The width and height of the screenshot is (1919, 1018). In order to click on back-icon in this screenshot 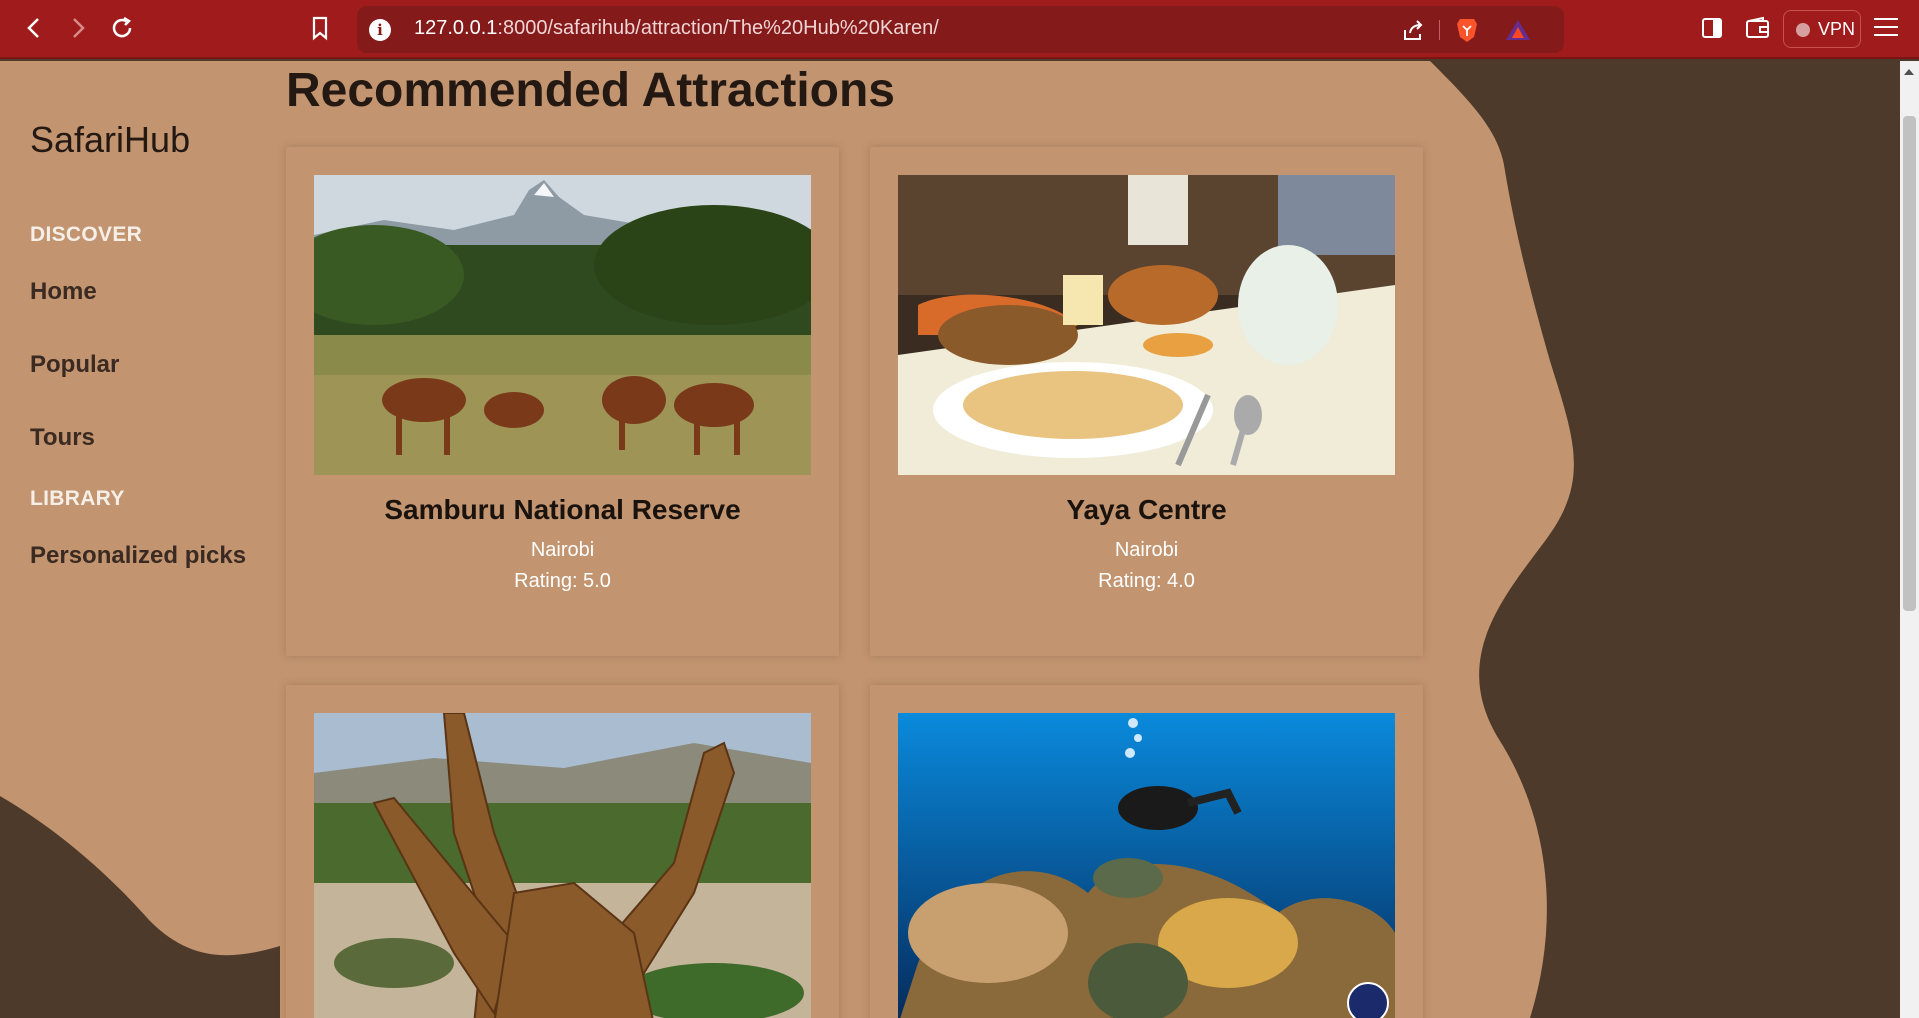, I will do `click(34, 28)`.